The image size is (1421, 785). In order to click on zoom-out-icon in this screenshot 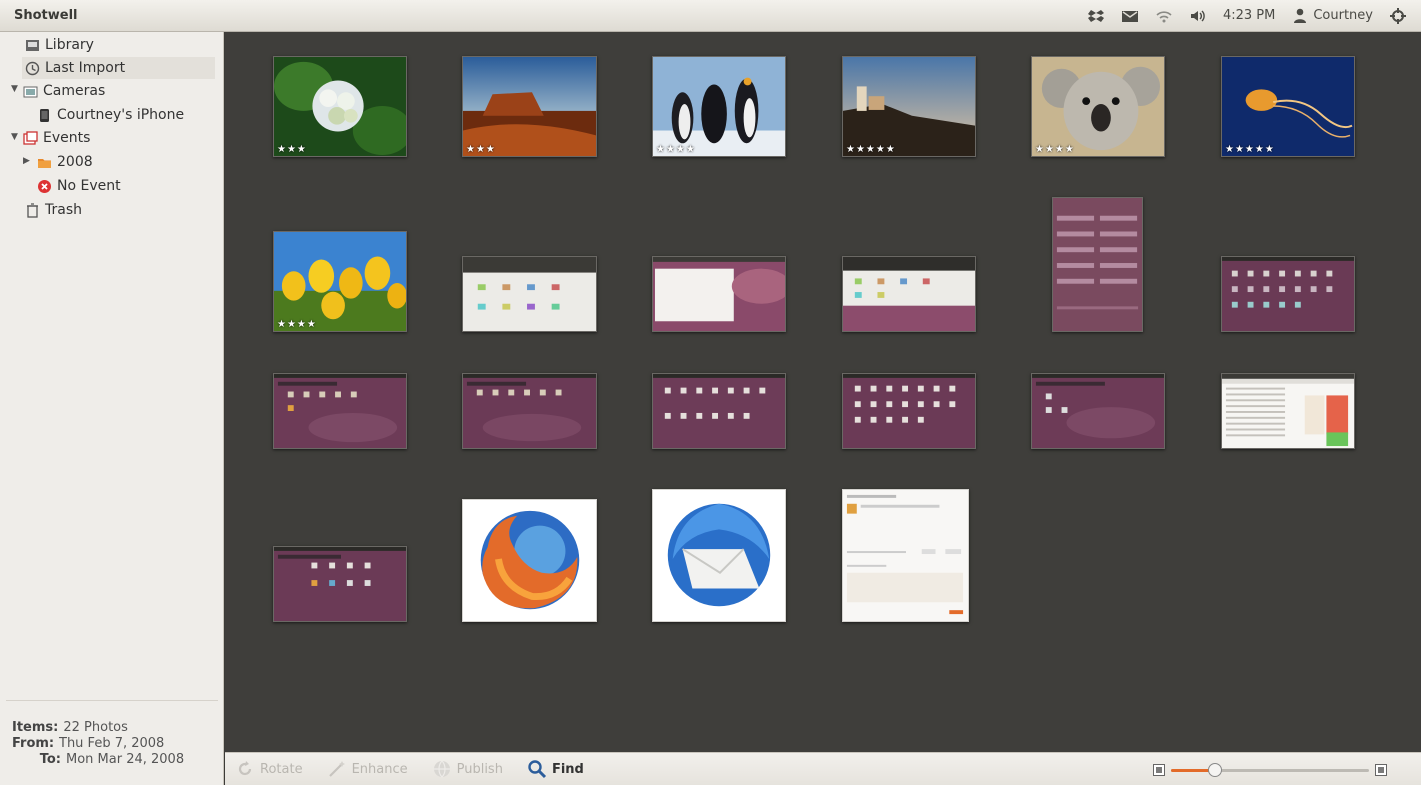, I will do `click(1159, 770)`.